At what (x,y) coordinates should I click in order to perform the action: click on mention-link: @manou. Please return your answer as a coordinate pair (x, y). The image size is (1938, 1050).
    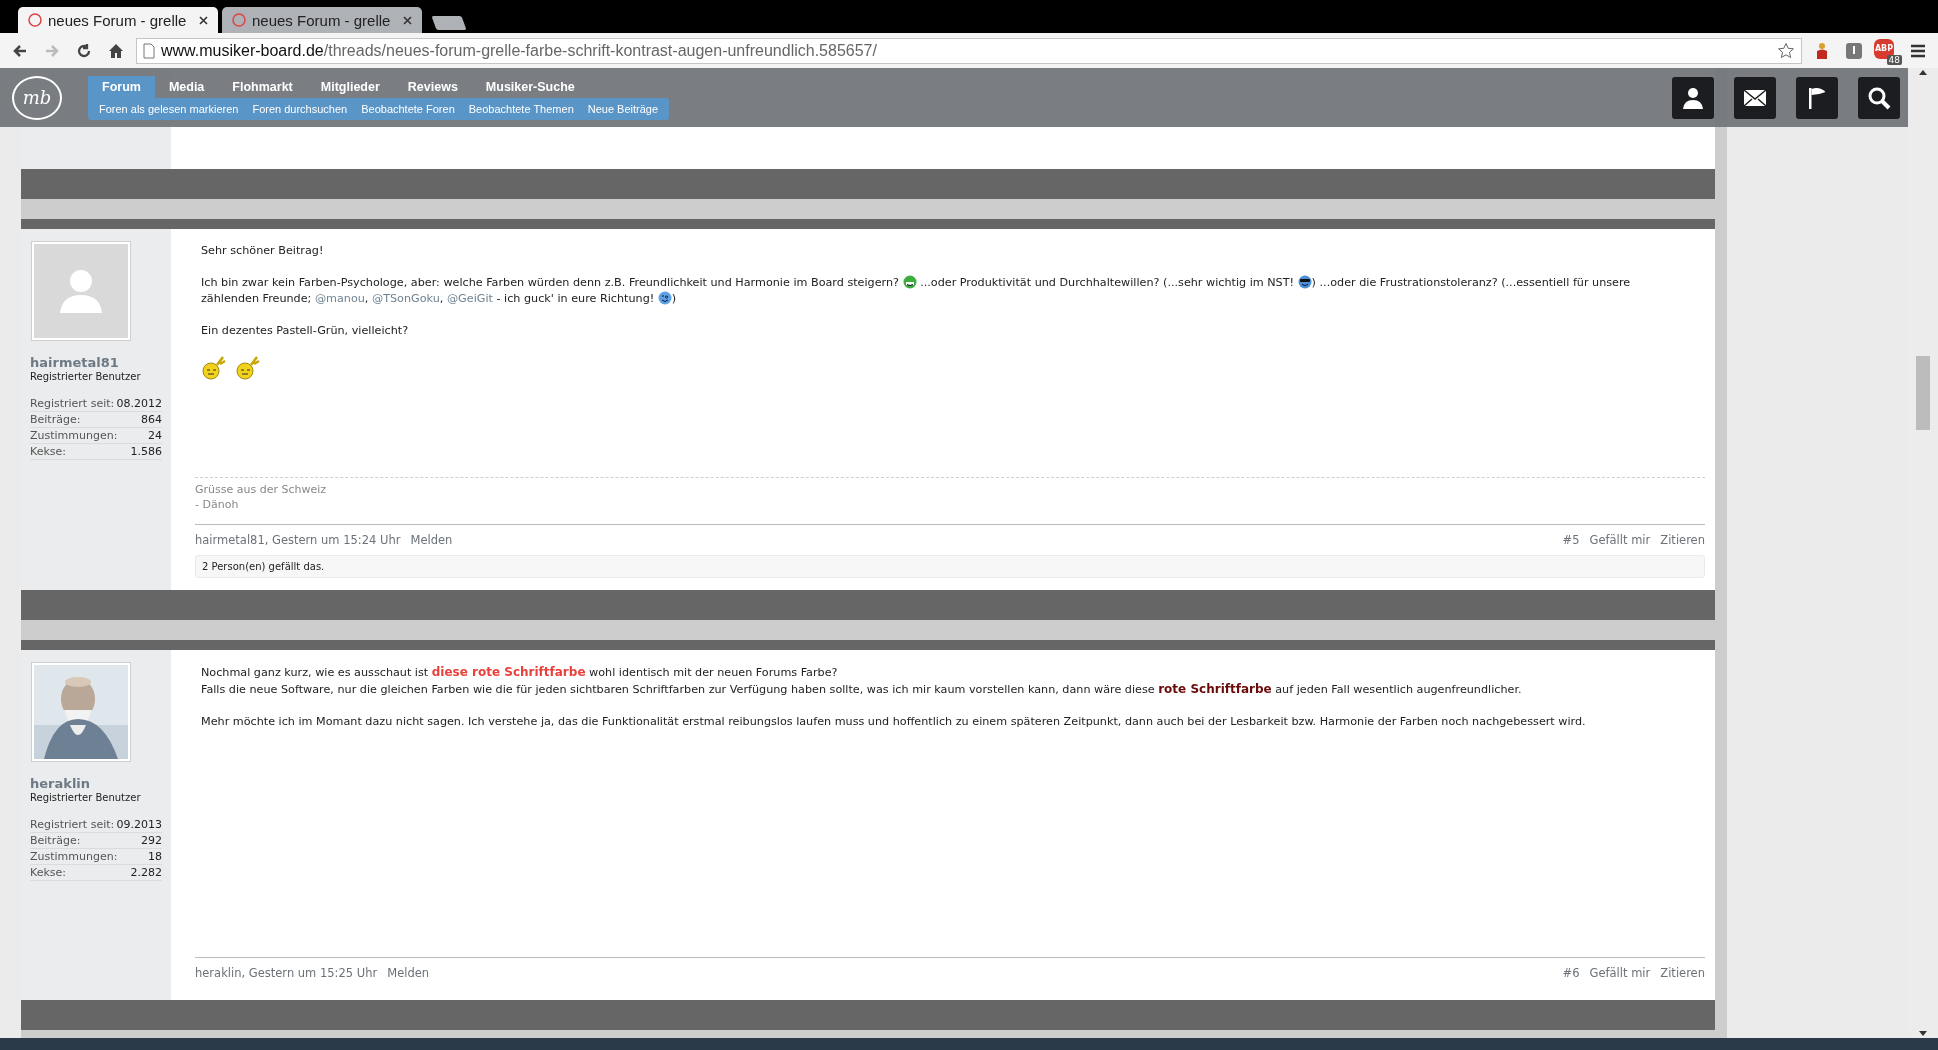
    Looking at the image, I should click on (339, 298).